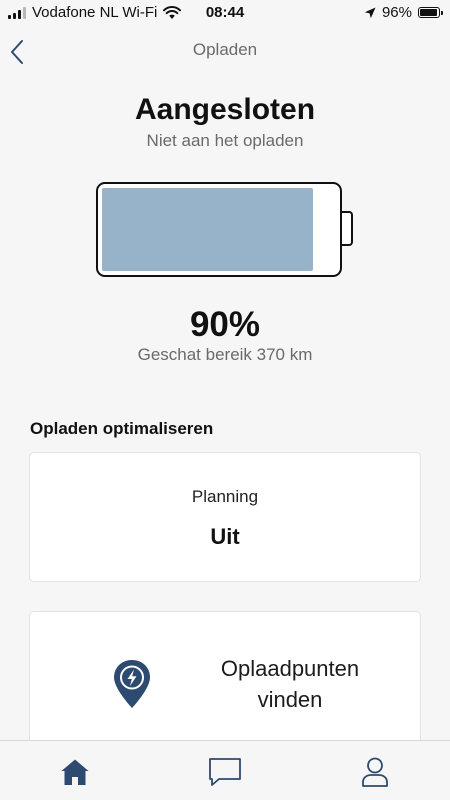 This screenshot has height=800, width=450. What do you see at coordinates (225, 13) in the screenshot?
I see `status-bar: Vodafone NL Wi-Fi 08:44 96%` at bounding box center [225, 13].